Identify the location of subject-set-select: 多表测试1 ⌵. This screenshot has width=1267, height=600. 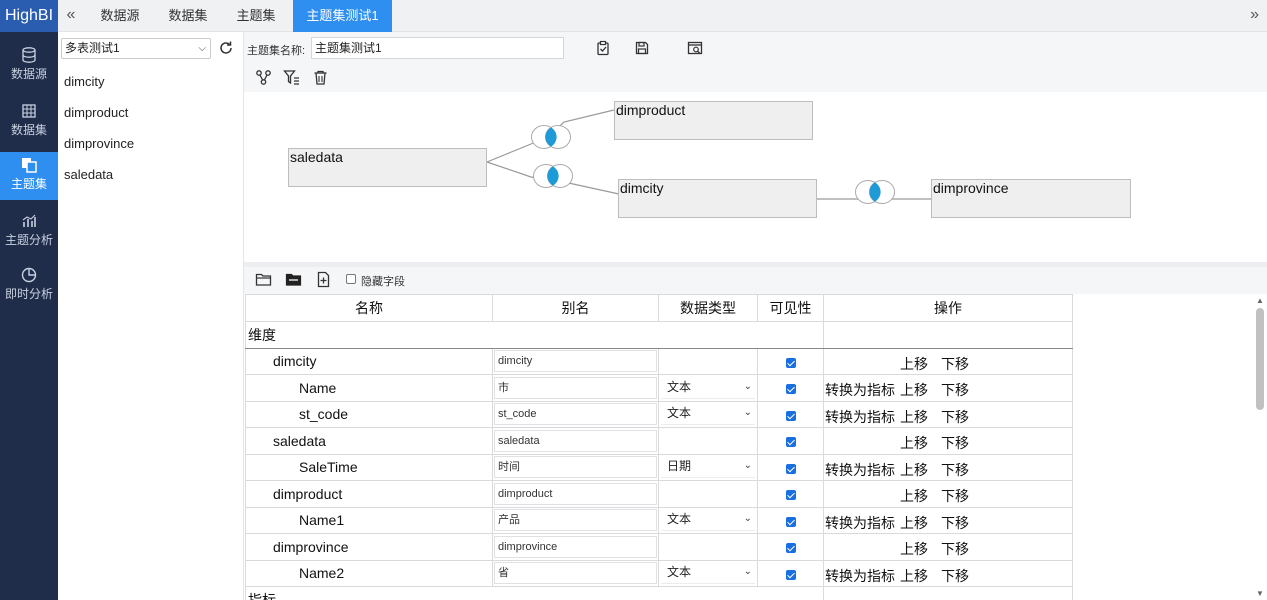
(136, 48).